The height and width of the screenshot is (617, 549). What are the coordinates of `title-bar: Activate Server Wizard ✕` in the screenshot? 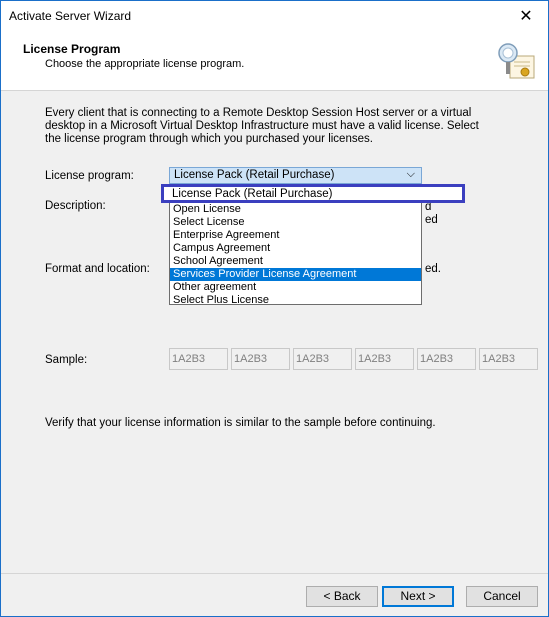 It's located at (274, 16).